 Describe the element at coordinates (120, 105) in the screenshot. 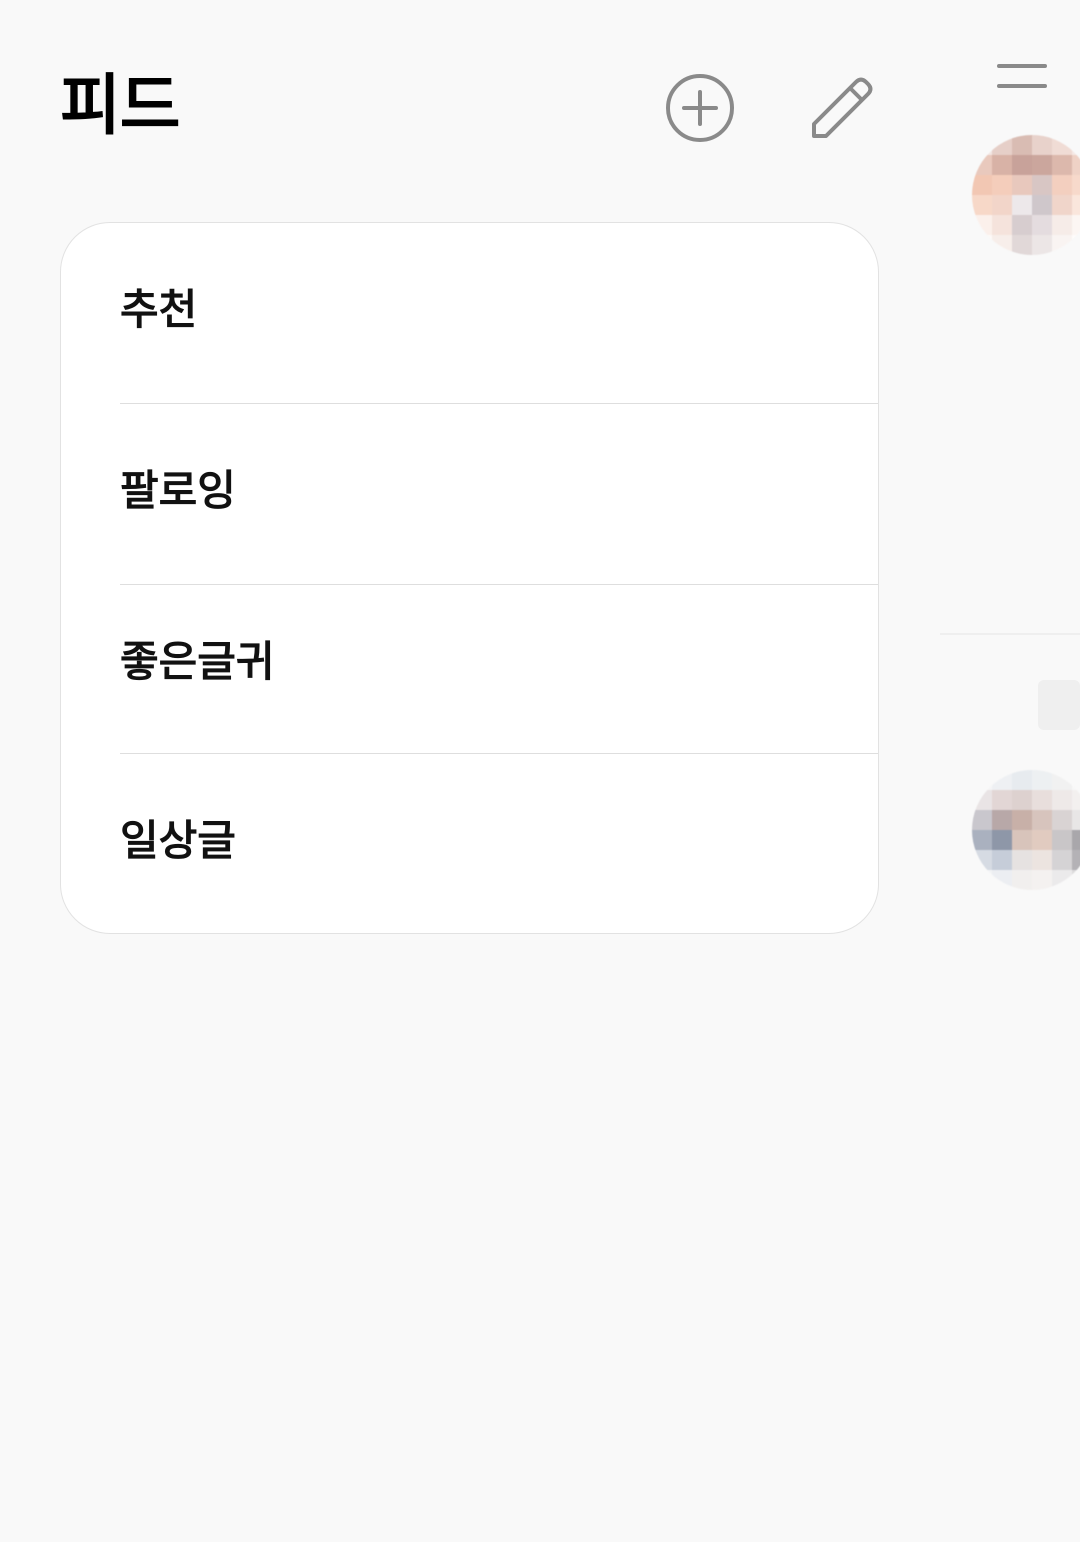

I see `page-title: 피드` at that location.